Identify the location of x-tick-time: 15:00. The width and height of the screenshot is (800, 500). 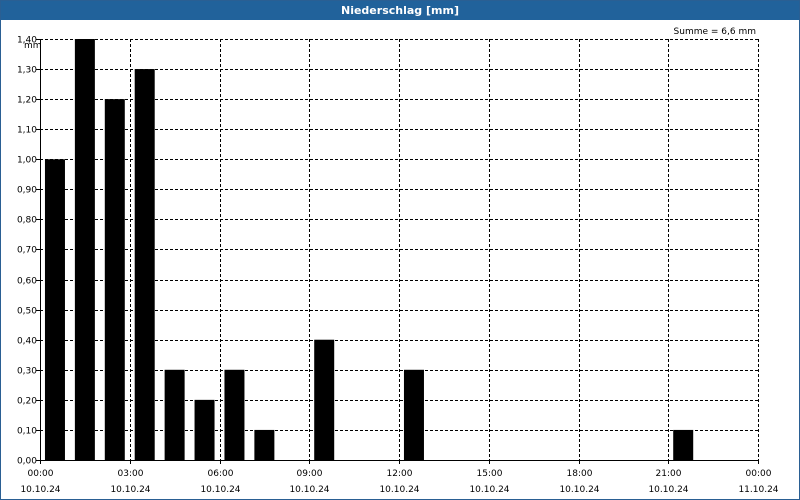
(490, 474).